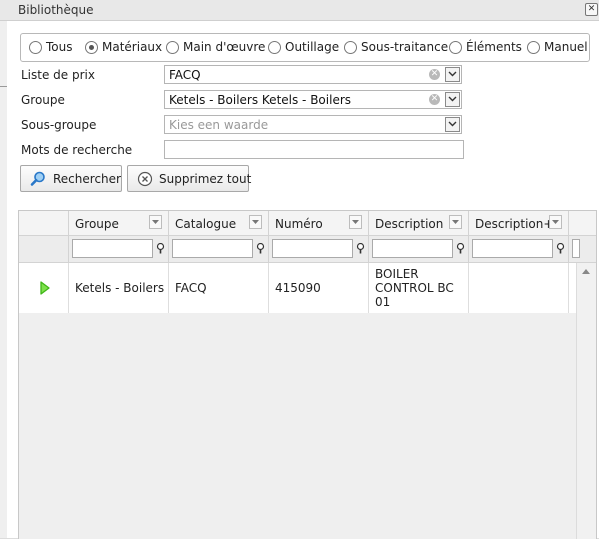 This screenshot has width=599, height=539. I want to click on cell-text: 415090, so click(298, 288).